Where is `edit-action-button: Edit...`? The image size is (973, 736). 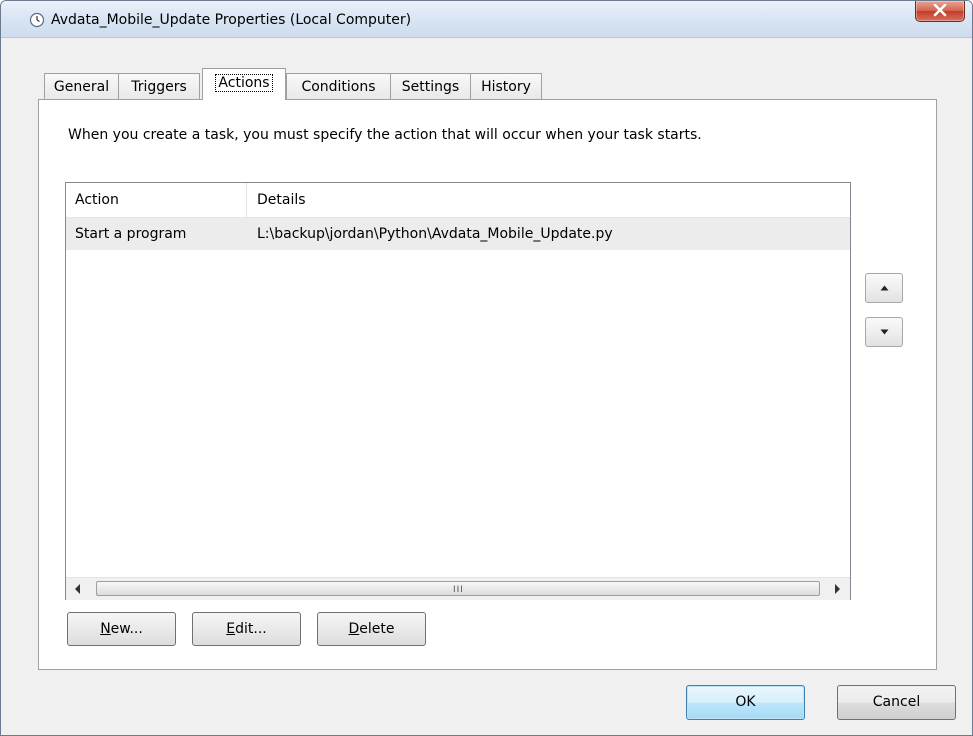 edit-action-button: Edit... is located at coordinates (246, 629).